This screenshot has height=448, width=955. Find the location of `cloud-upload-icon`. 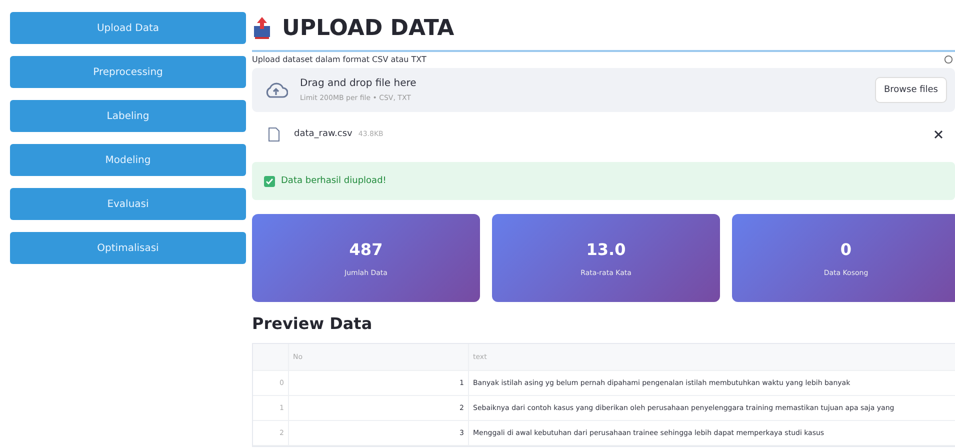

cloud-upload-icon is located at coordinates (276, 90).